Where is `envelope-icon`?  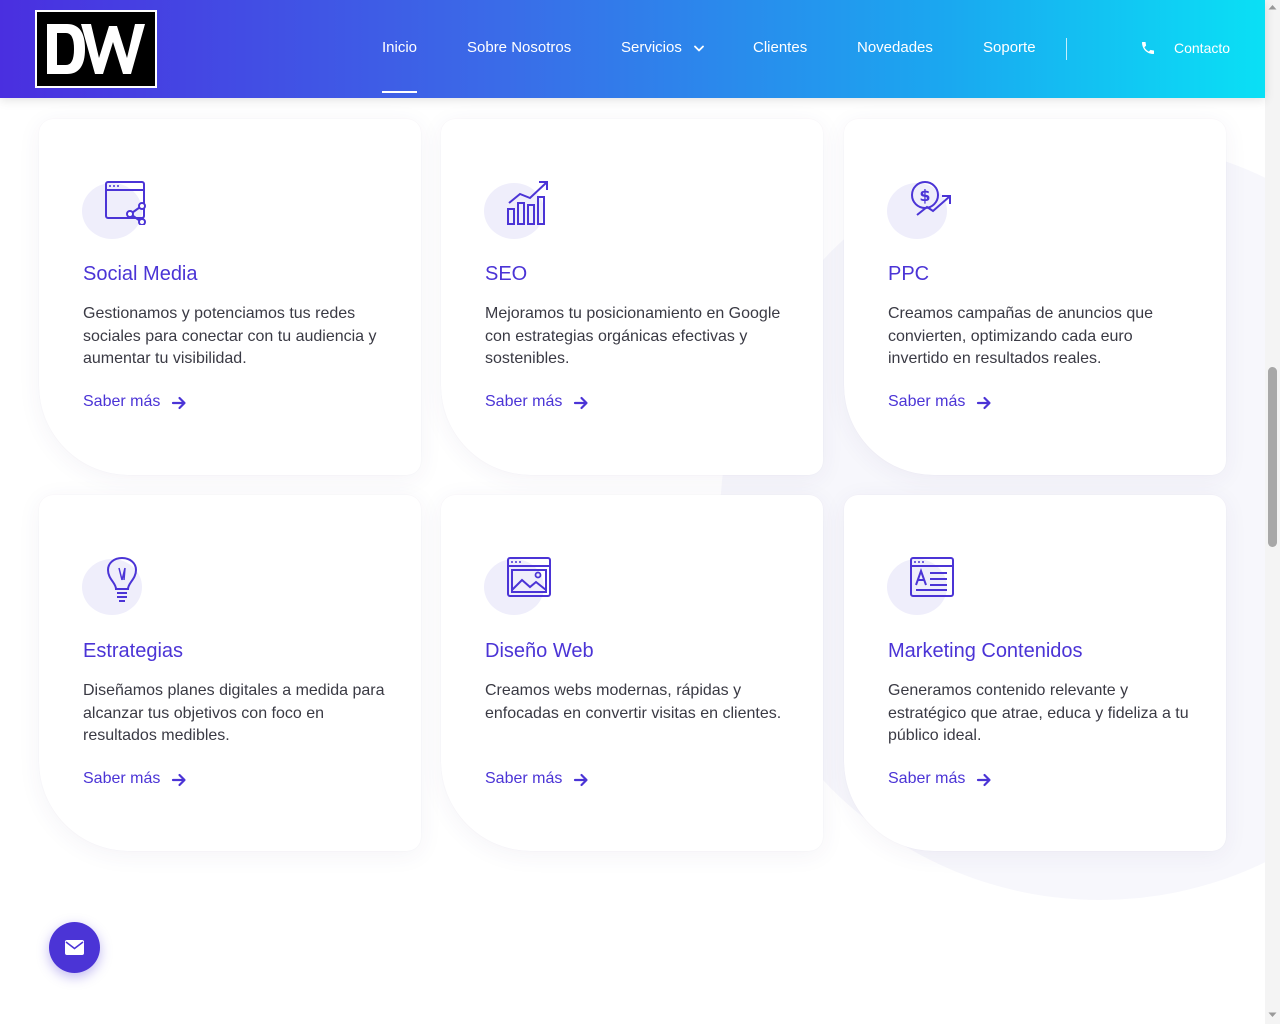 envelope-icon is located at coordinates (74, 947).